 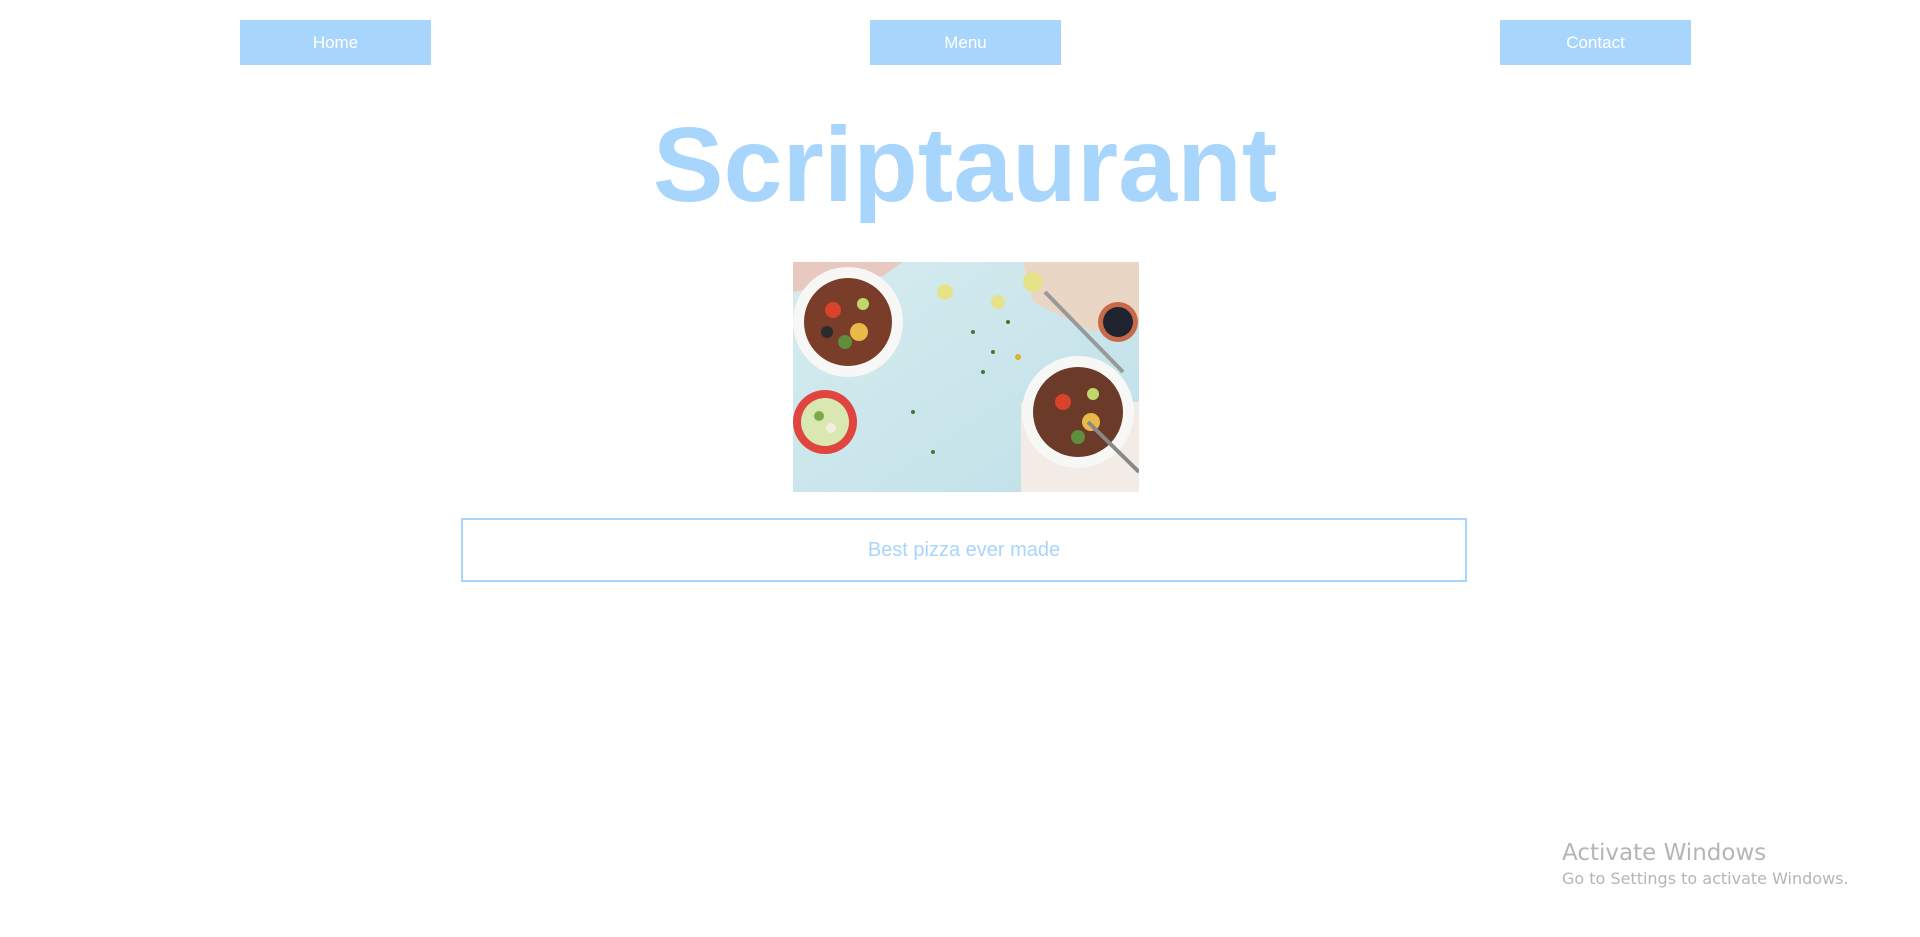 I want to click on nav-contact-label: Contact, so click(x=1595, y=42).